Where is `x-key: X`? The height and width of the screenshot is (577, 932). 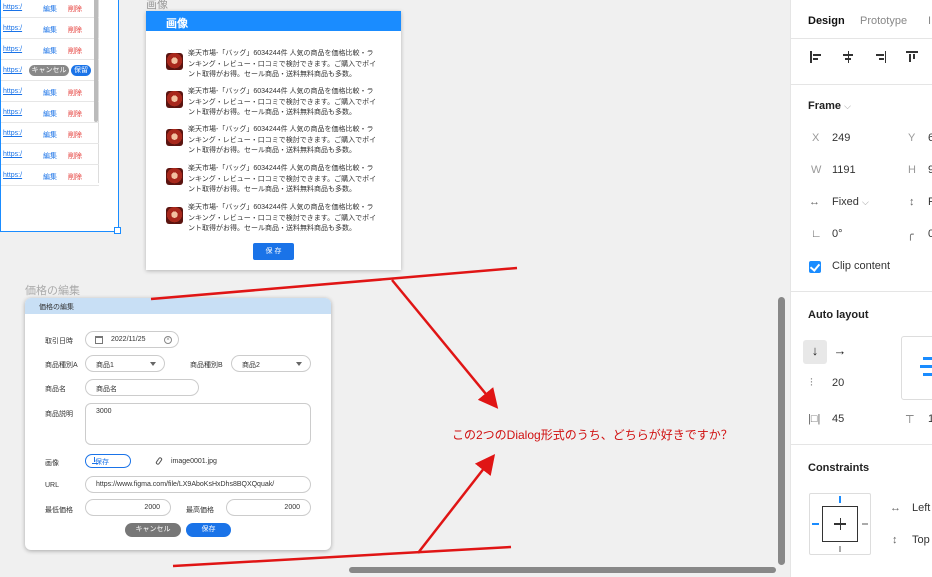 x-key: X is located at coordinates (816, 138).